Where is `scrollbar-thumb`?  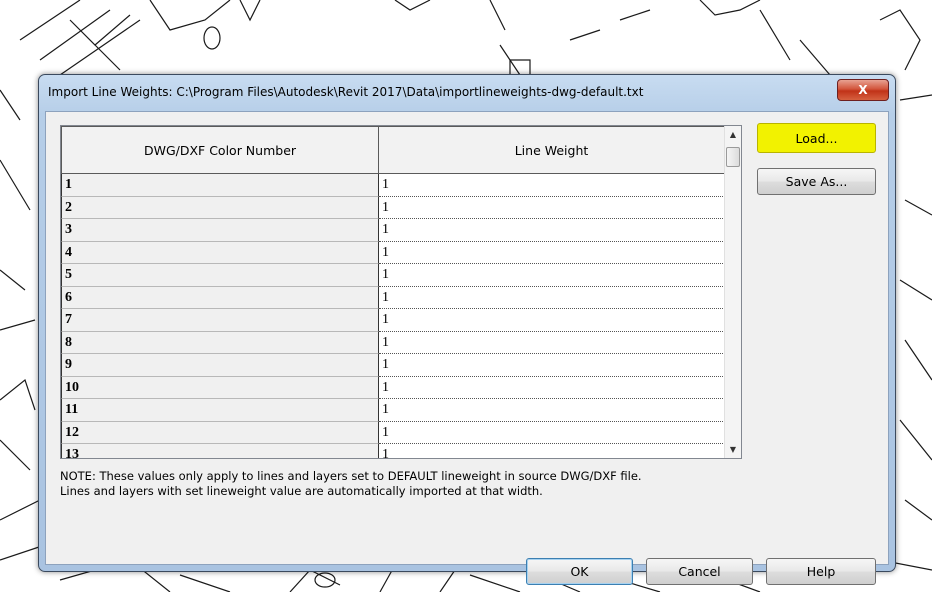
scrollbar-thumb is located at coordinates (733, 157).